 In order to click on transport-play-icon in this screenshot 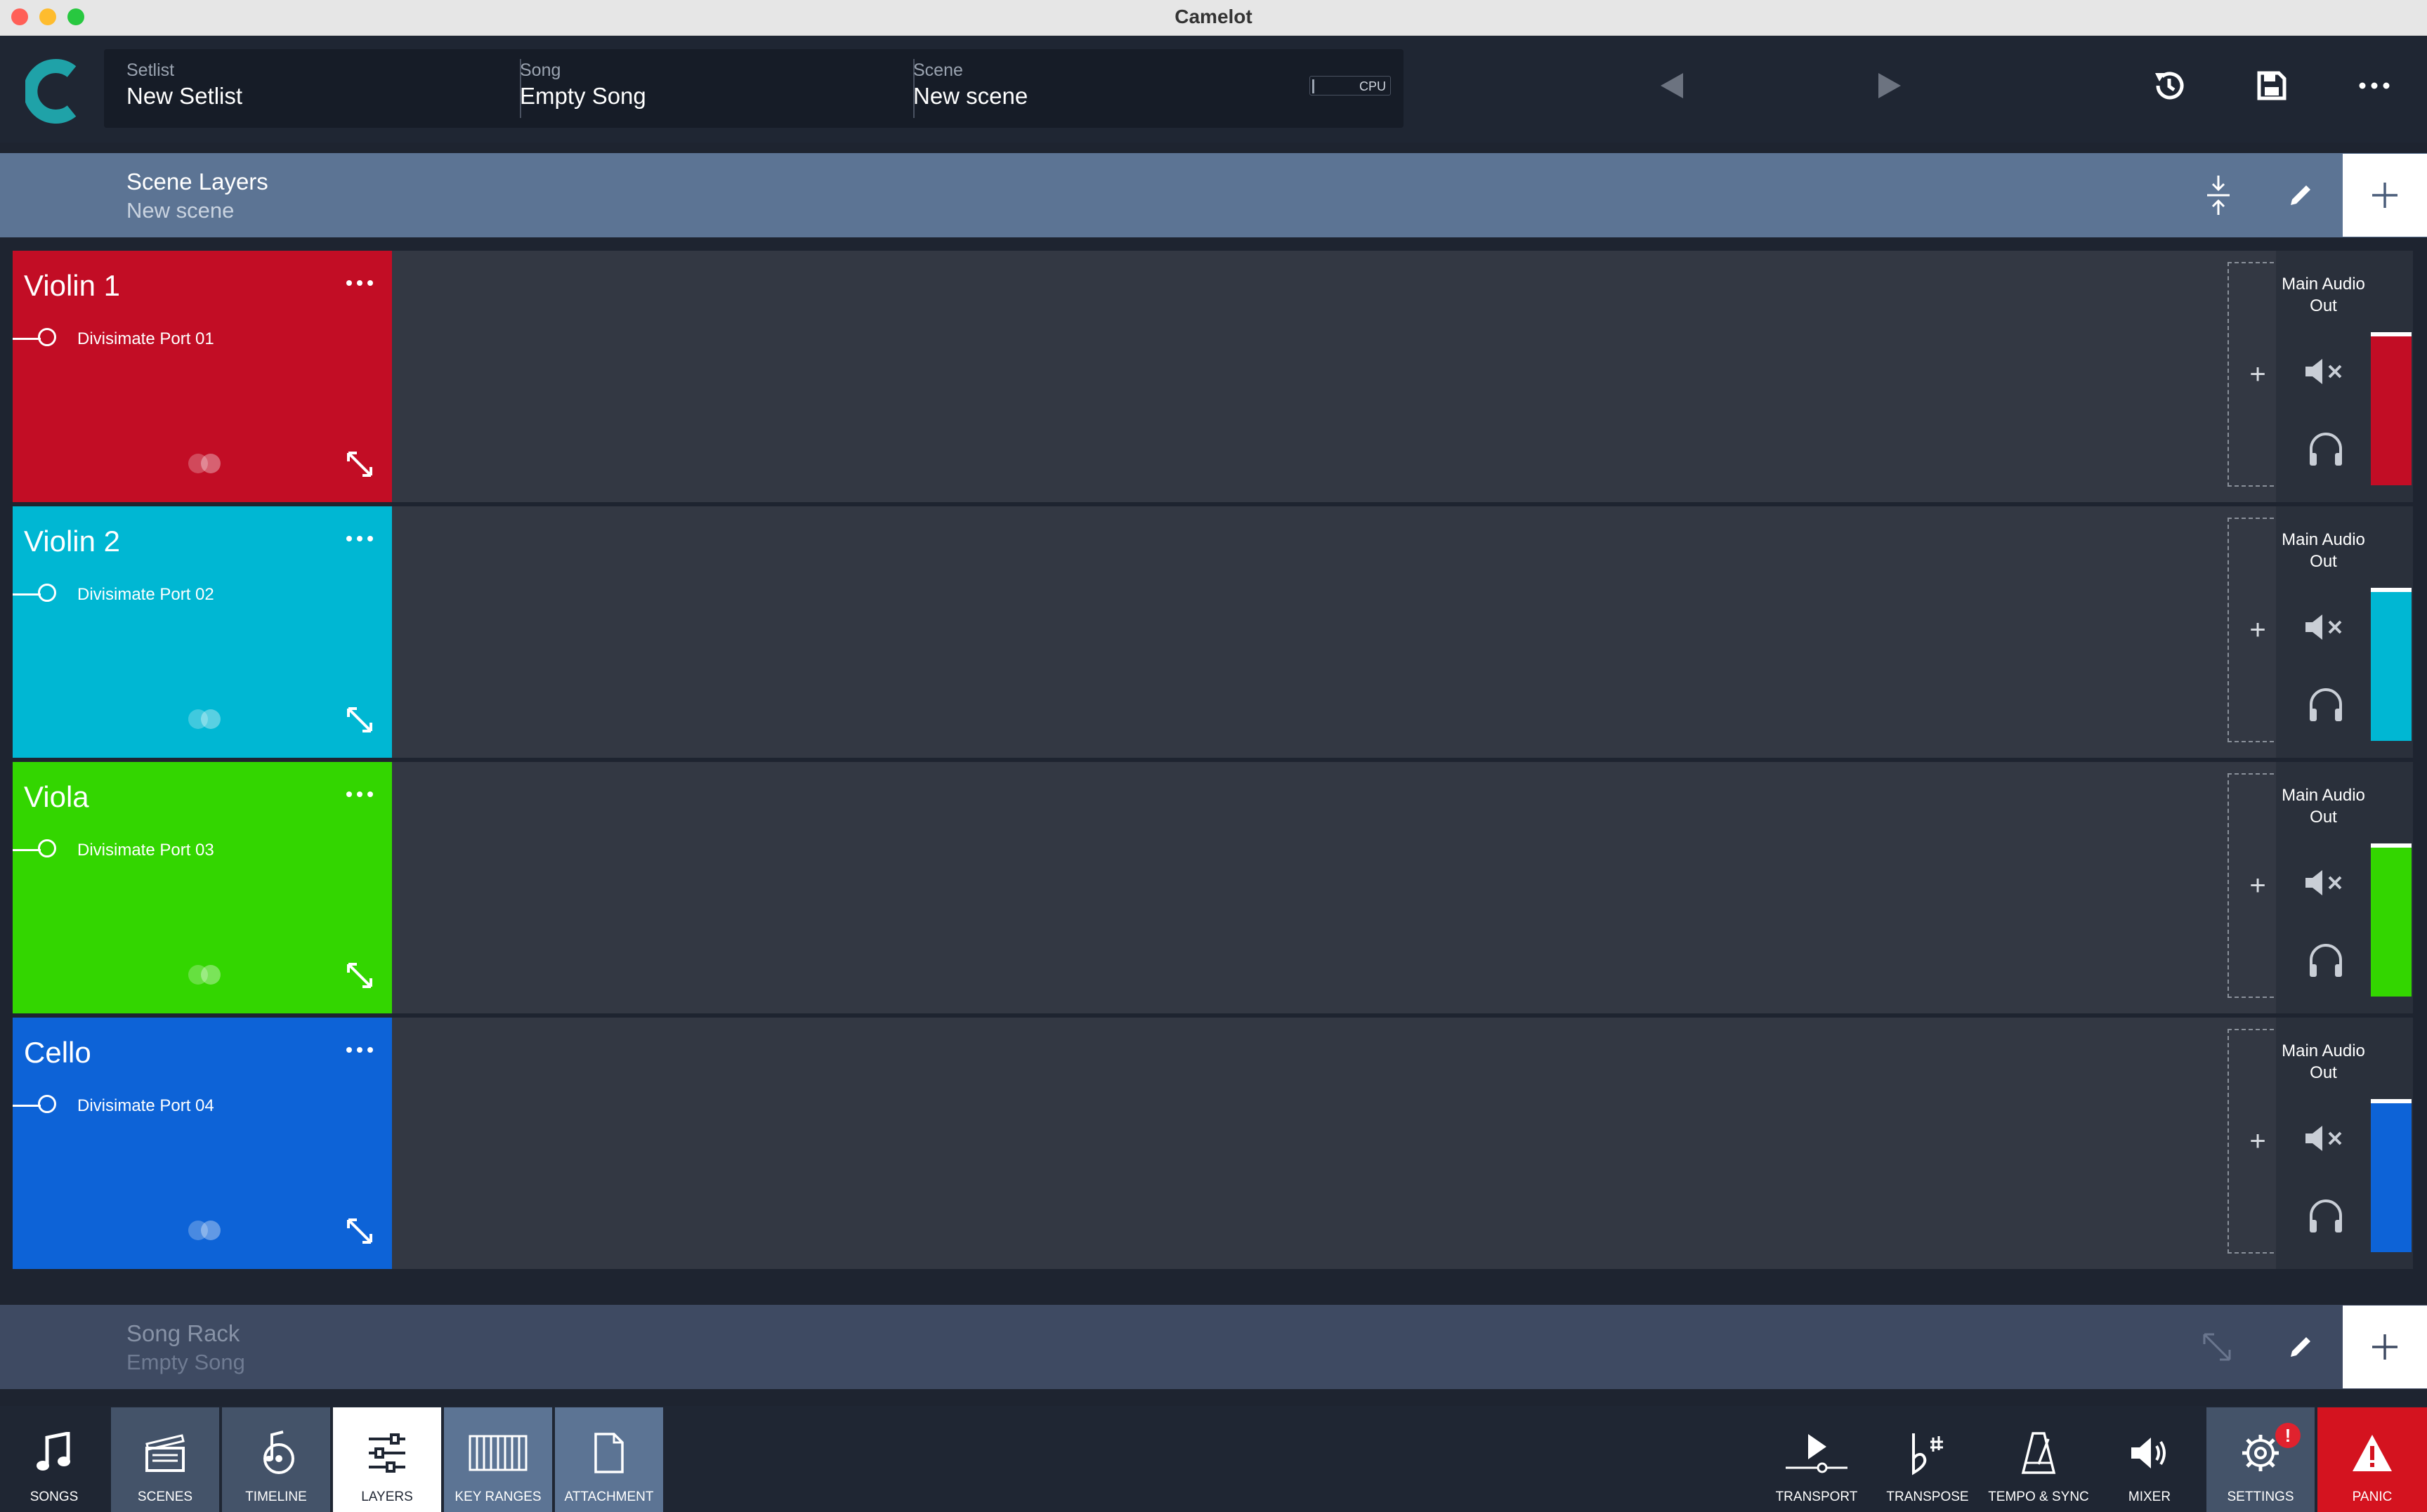, I will do `click(1816, 1453)`.